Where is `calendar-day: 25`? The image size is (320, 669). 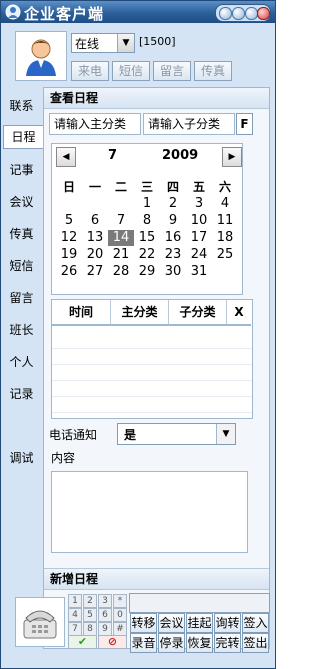
calendar-day: 25 is located at coordinates (225, 255).